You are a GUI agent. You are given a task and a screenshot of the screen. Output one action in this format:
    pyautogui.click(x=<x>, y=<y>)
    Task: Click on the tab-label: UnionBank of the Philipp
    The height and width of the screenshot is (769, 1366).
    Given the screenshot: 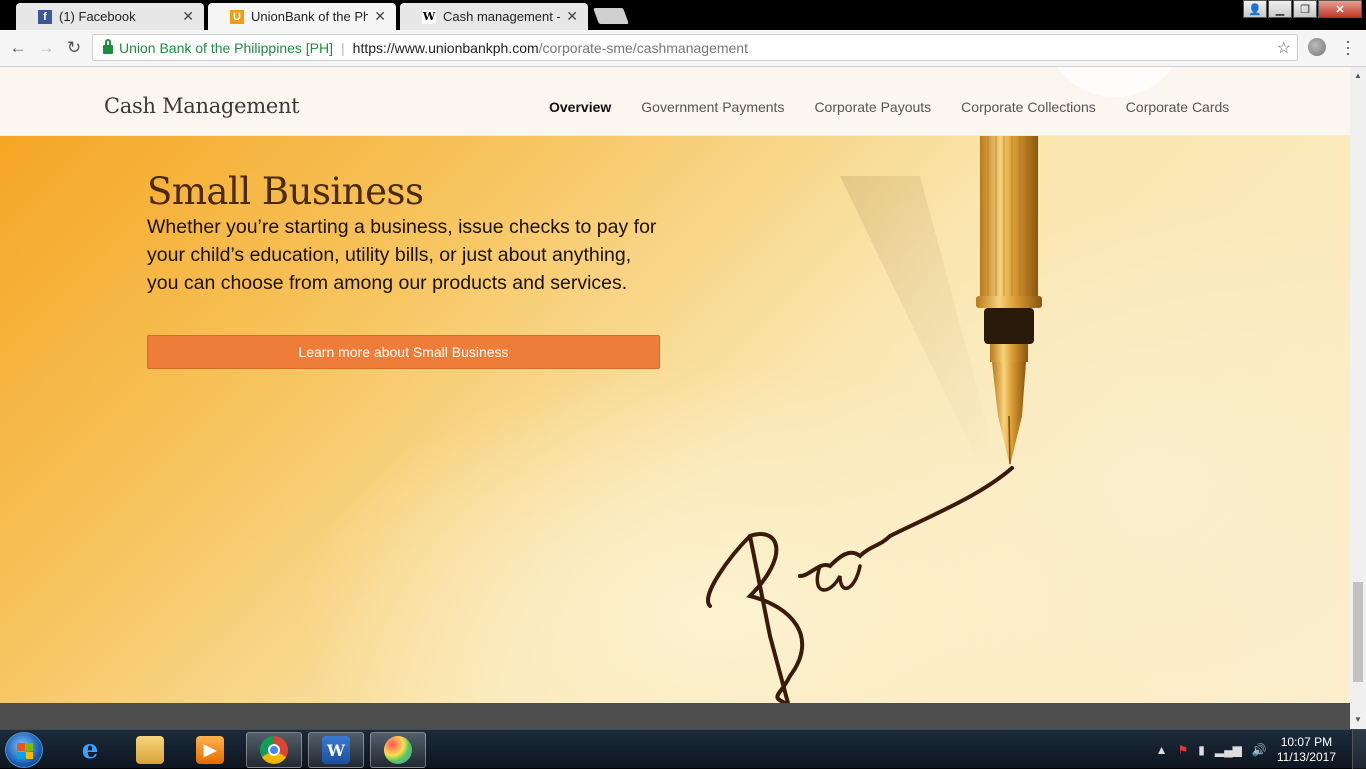 What is the action you would take?
    pyautogui.click(x=310, y=16)
    